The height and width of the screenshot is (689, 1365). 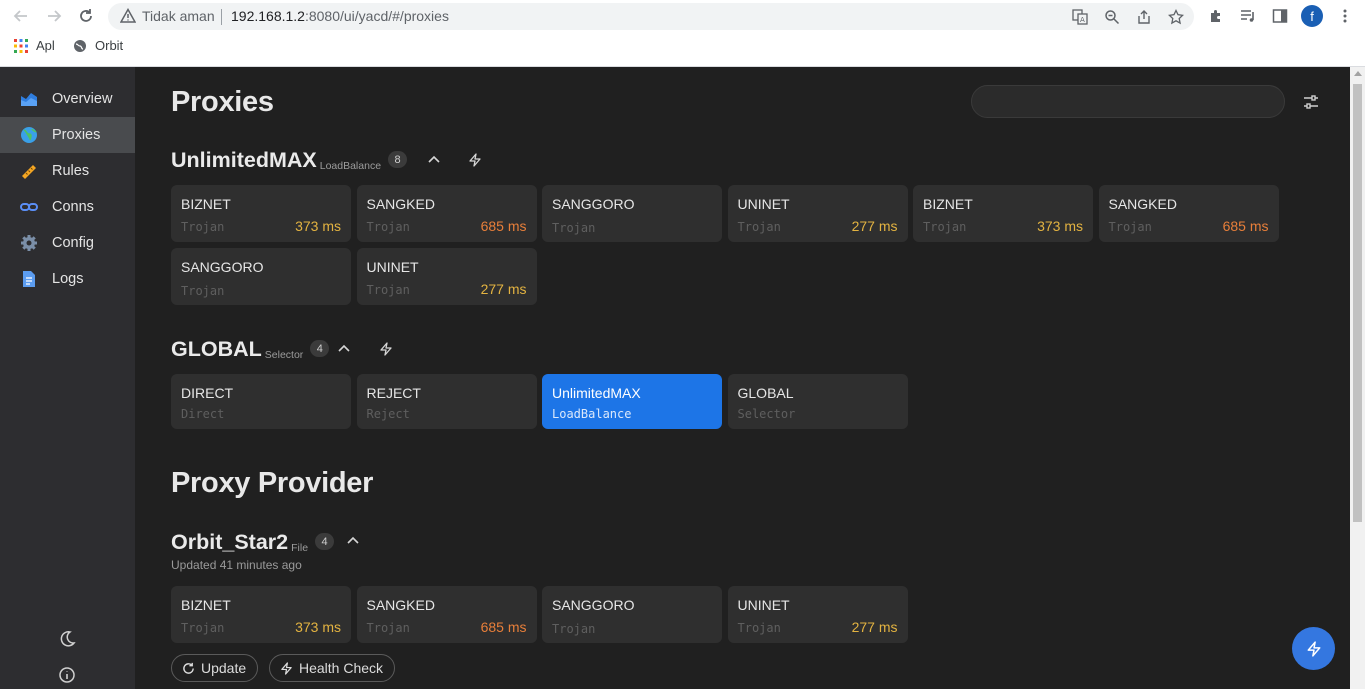 I want to click on proxy-card: REJECT Reject, so click(x=446, y=401).